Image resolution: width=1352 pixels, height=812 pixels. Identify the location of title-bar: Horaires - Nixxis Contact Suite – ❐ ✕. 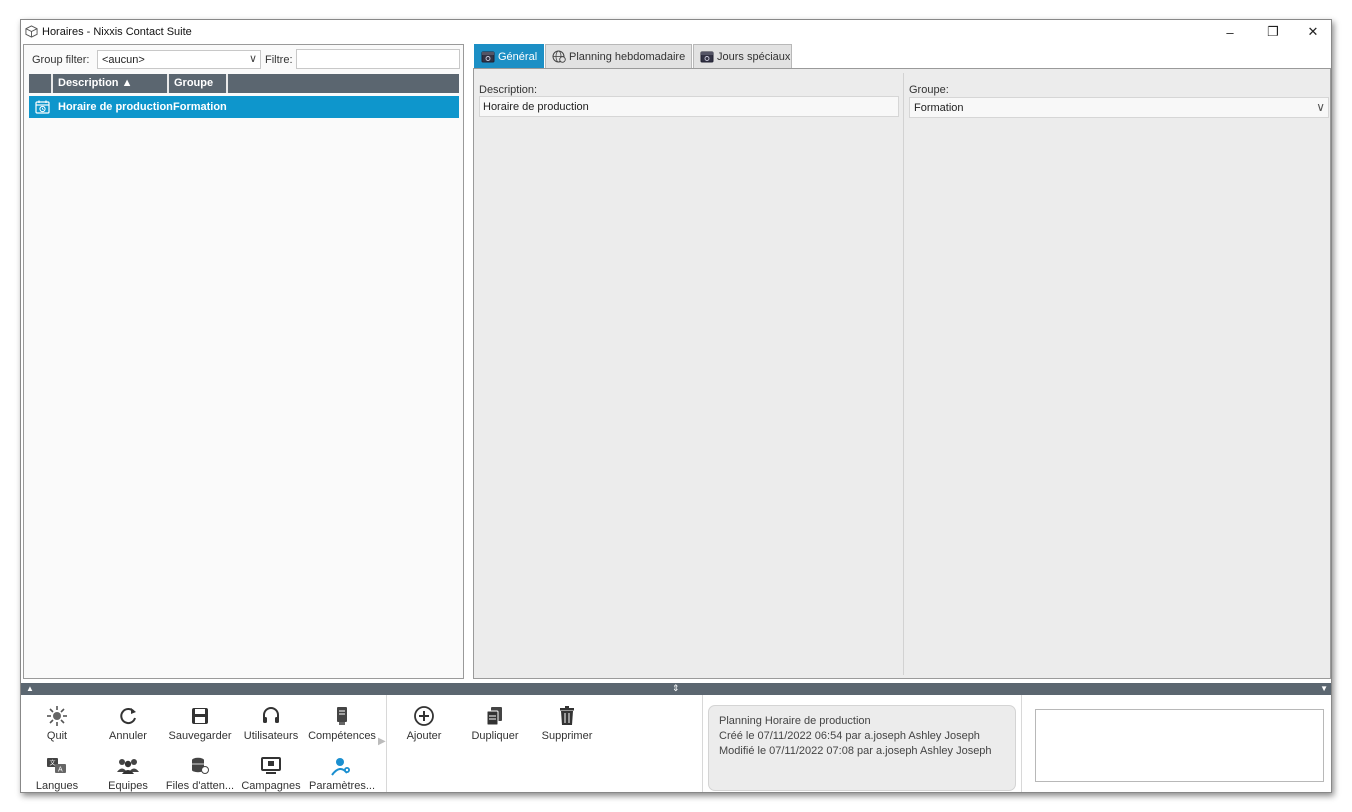
(676, 32).